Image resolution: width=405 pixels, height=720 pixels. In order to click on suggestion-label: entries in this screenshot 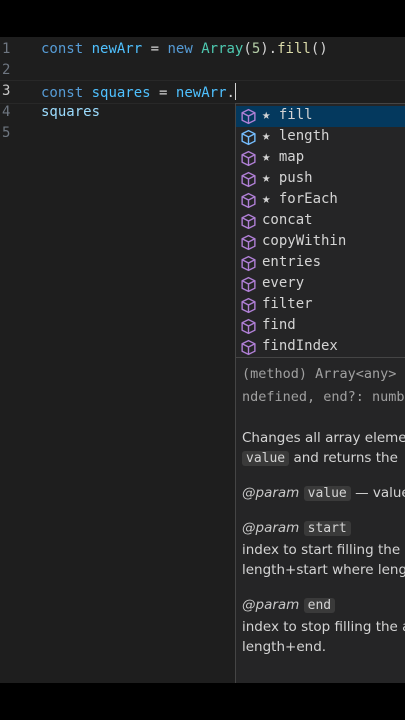, I will do `click(291, 262)`.